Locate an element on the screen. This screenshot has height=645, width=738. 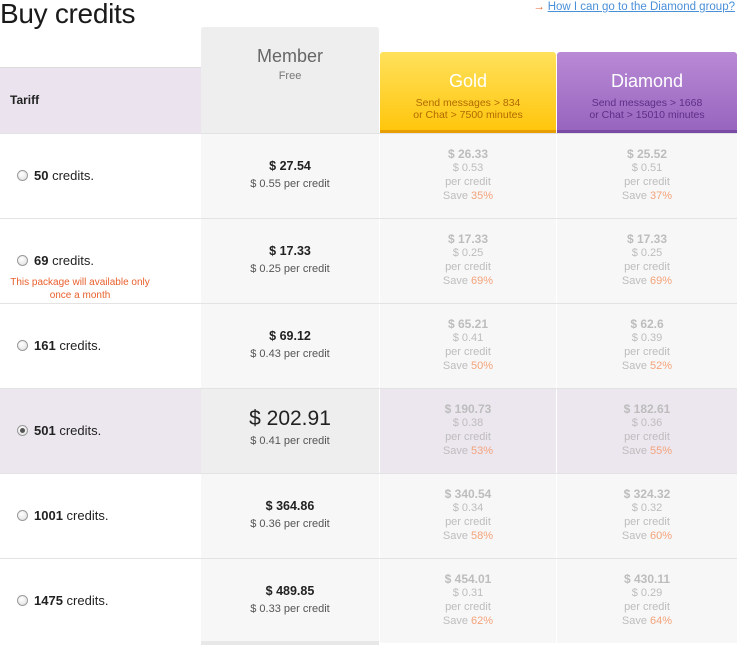
diamond-price-cell: $ 430.11 $ 0.29 per credit Save 64% is located at coordinates (647, 601).